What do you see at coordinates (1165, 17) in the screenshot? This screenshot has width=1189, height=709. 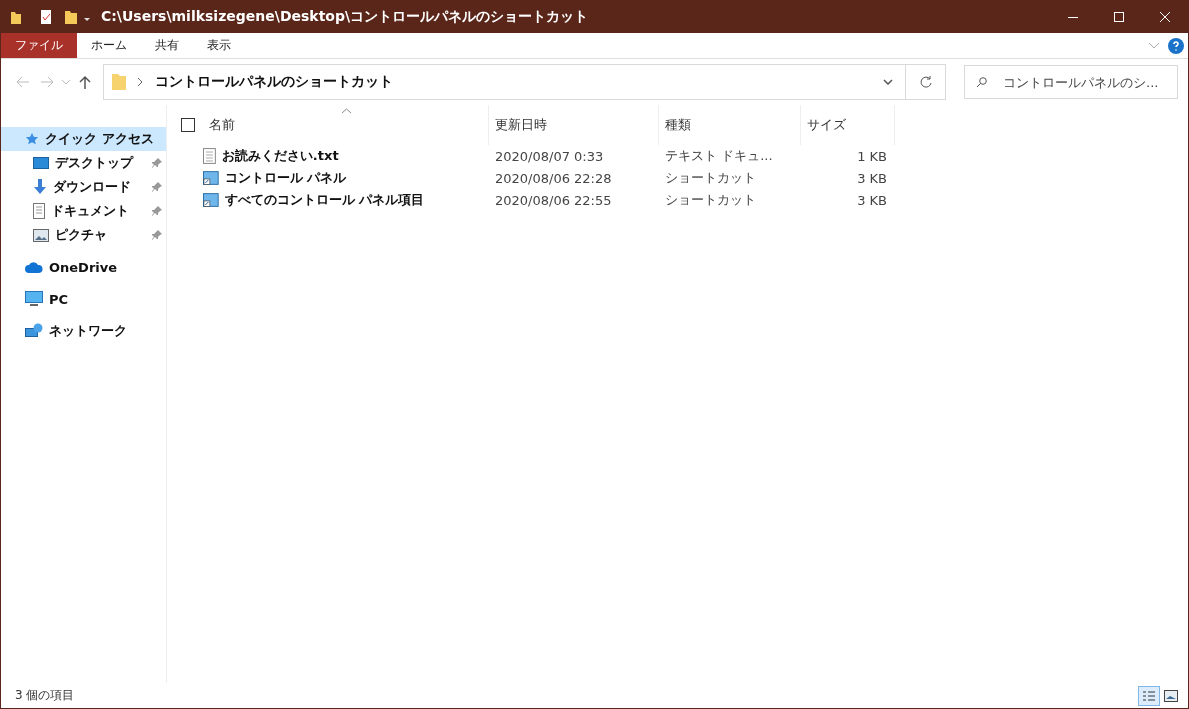 I see `close-icon` at bounding box center [1165, 17].